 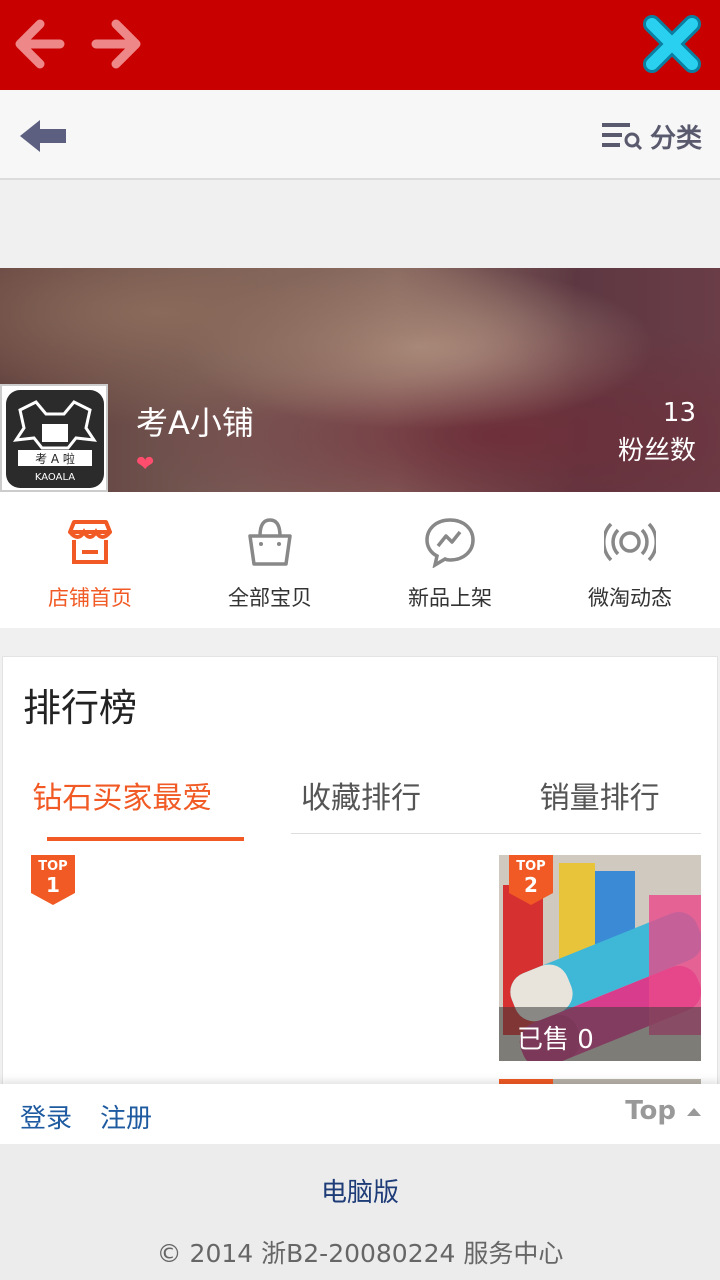 I want to click on back-arrow-icon, so click(x=38, y=44).